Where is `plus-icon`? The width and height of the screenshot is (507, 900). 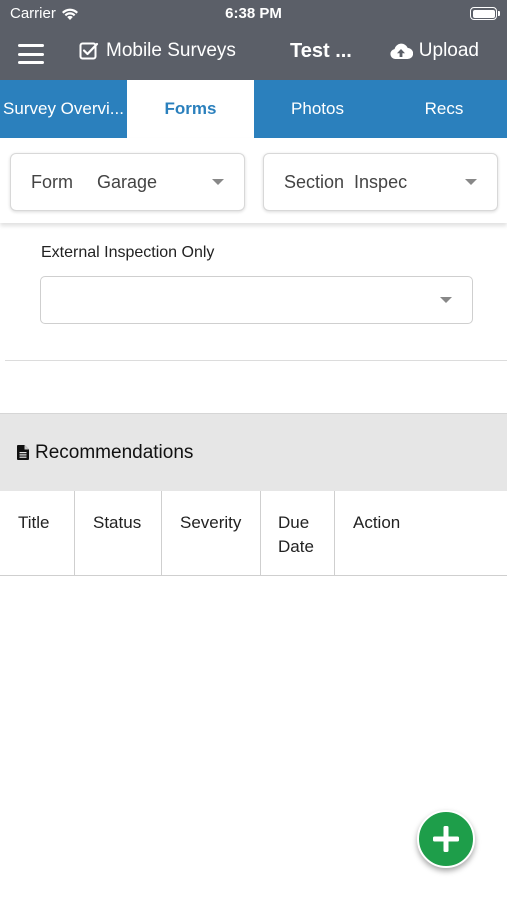
plus-icon is located at coordinates (446, 839).